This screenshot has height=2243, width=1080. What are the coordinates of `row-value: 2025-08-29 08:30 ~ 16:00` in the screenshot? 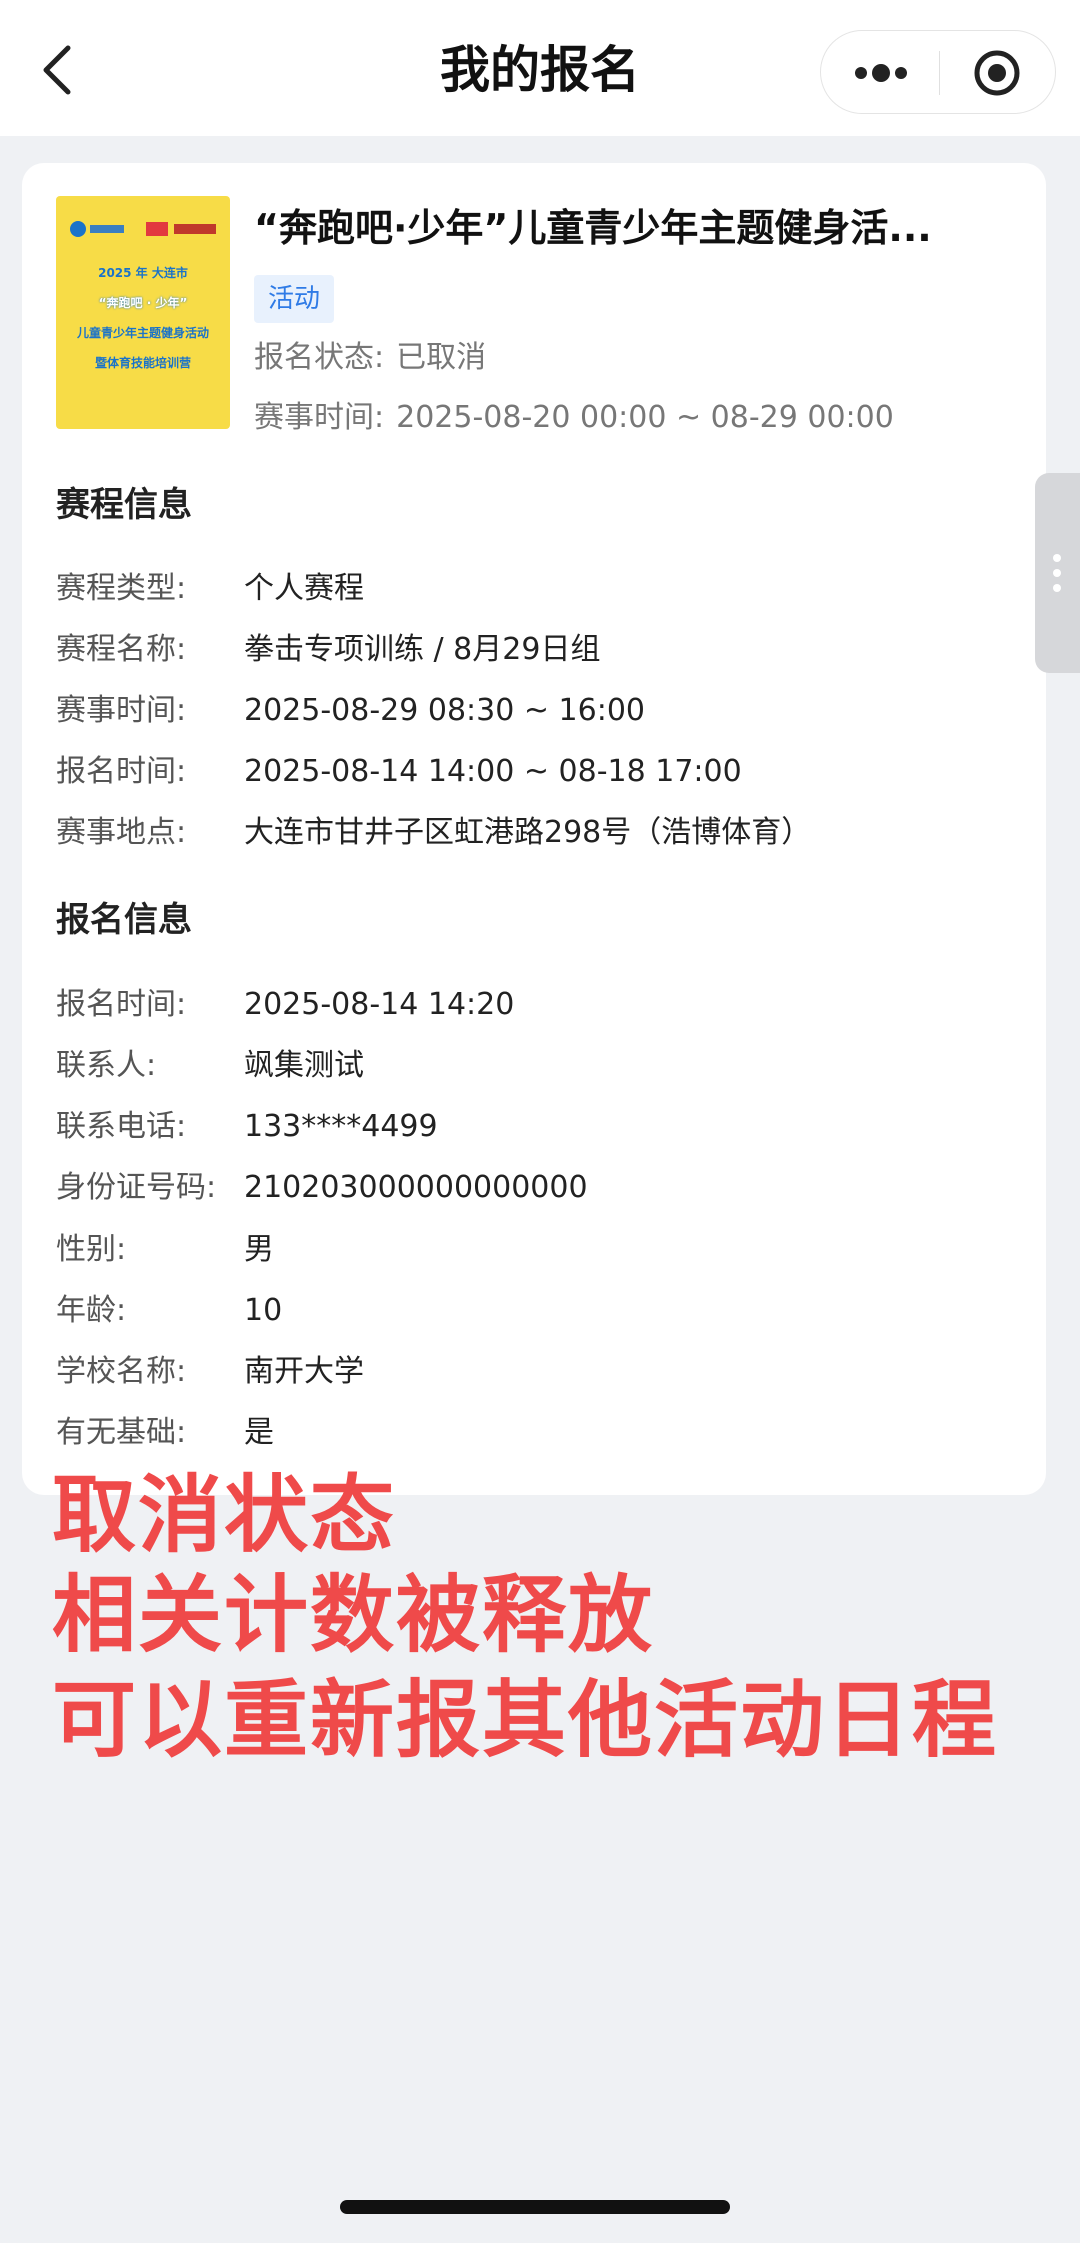 It's located at (445, 710).